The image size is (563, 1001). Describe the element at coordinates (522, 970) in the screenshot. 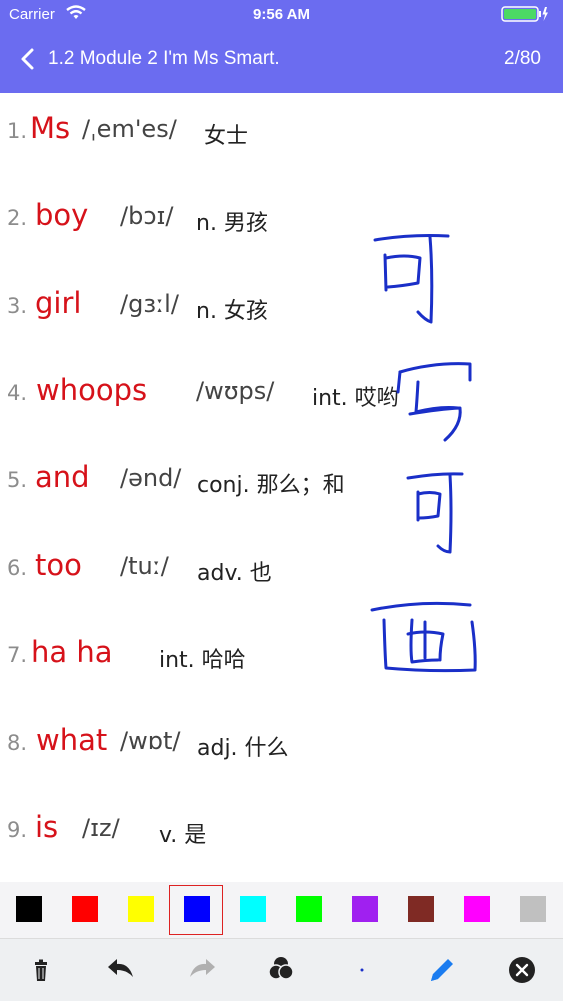

I see `close-icon` at that location.